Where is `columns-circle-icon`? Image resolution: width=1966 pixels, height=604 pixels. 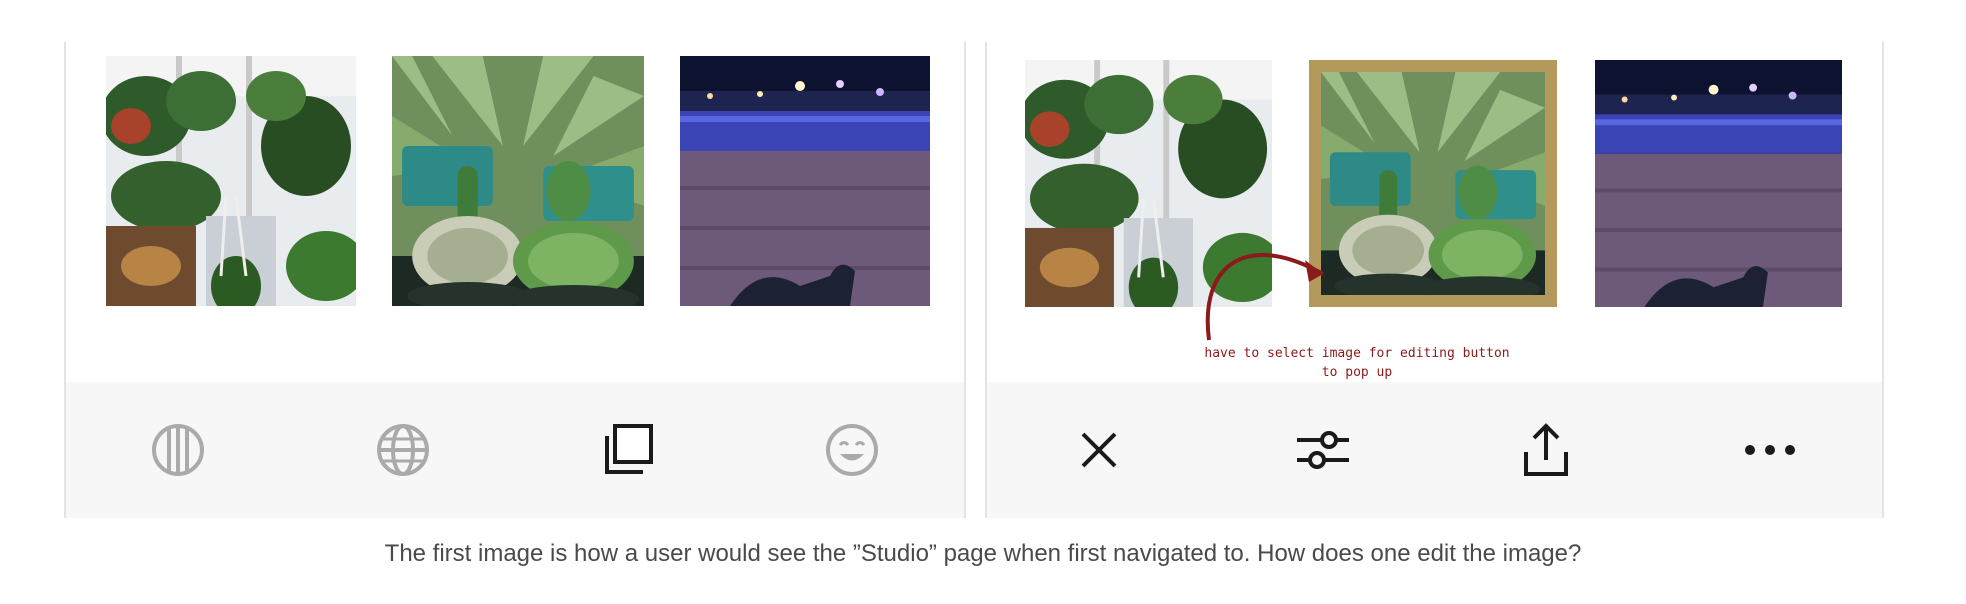
columns-circle-icon is located at coordinates (178, 450).